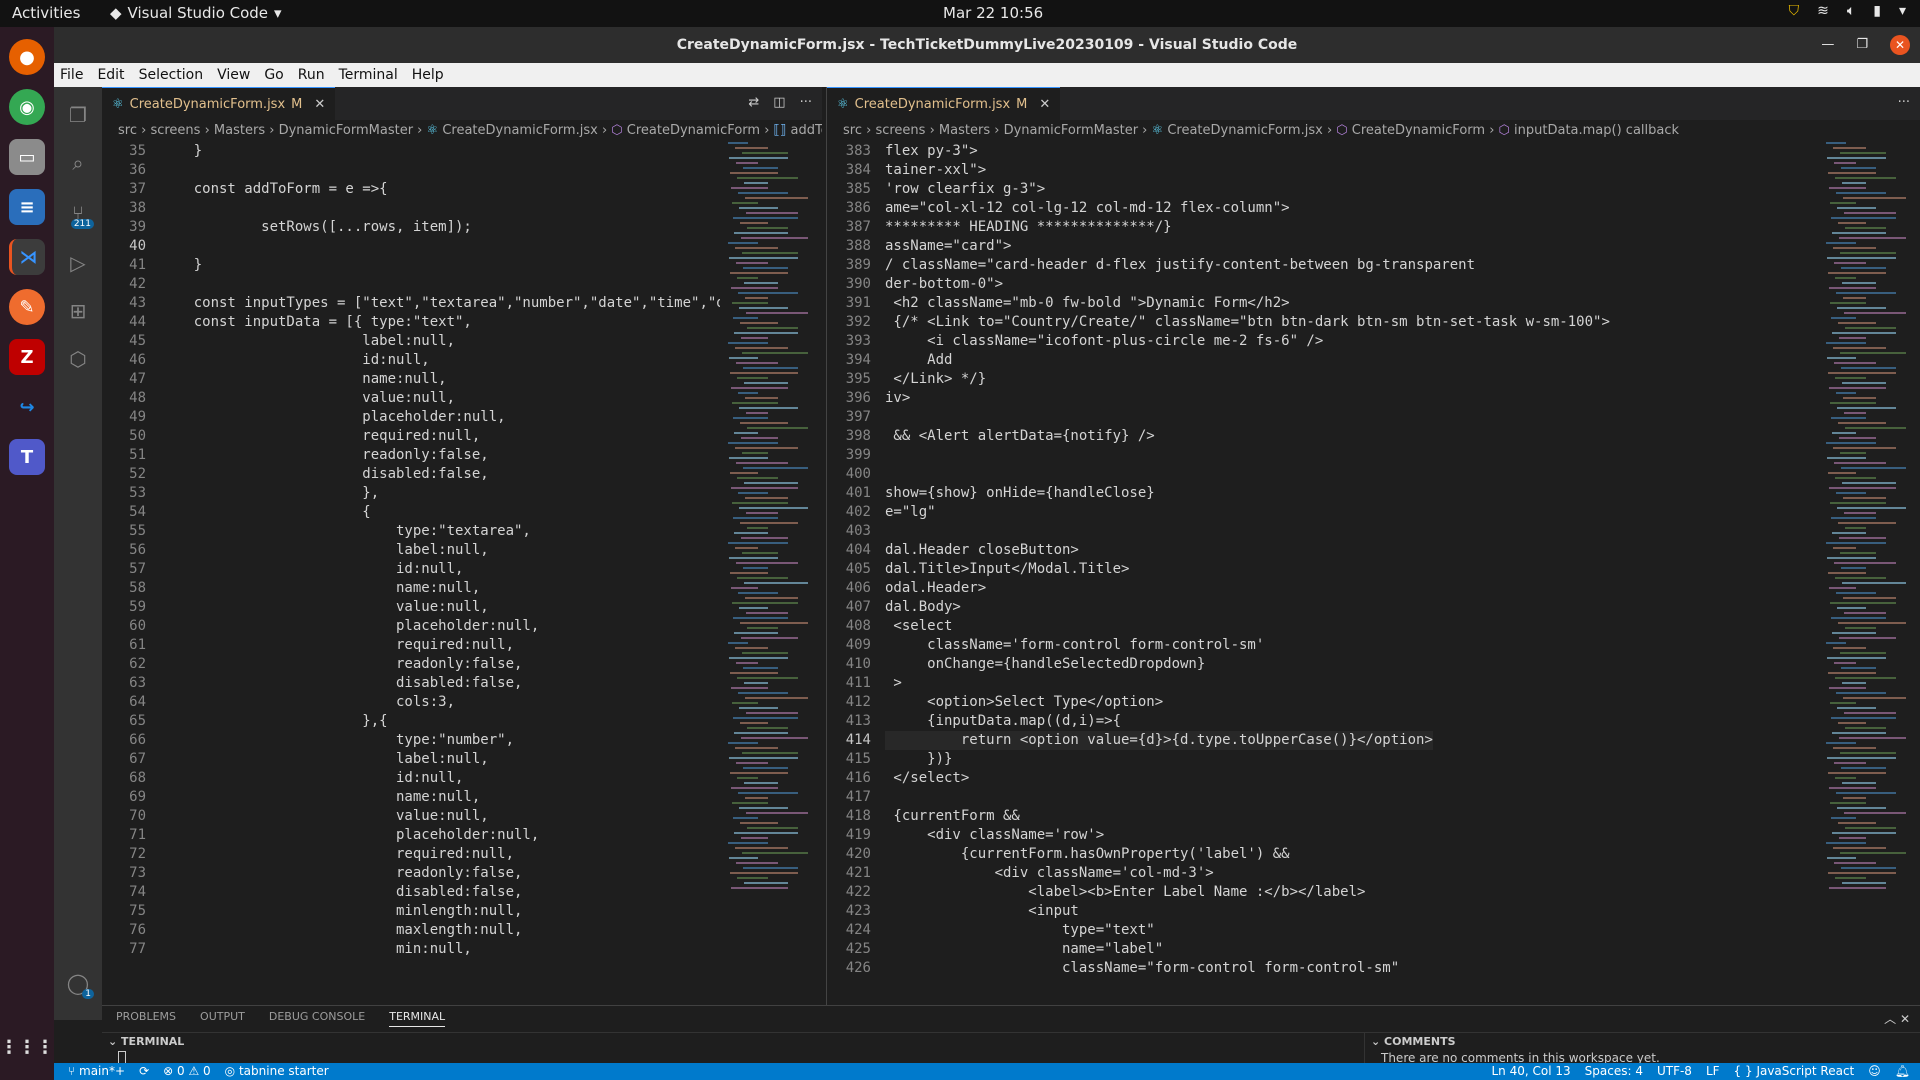  Describe the element at coordinates (307, 702) in the screenshot. I see `code-line: cols:3,` at that location.